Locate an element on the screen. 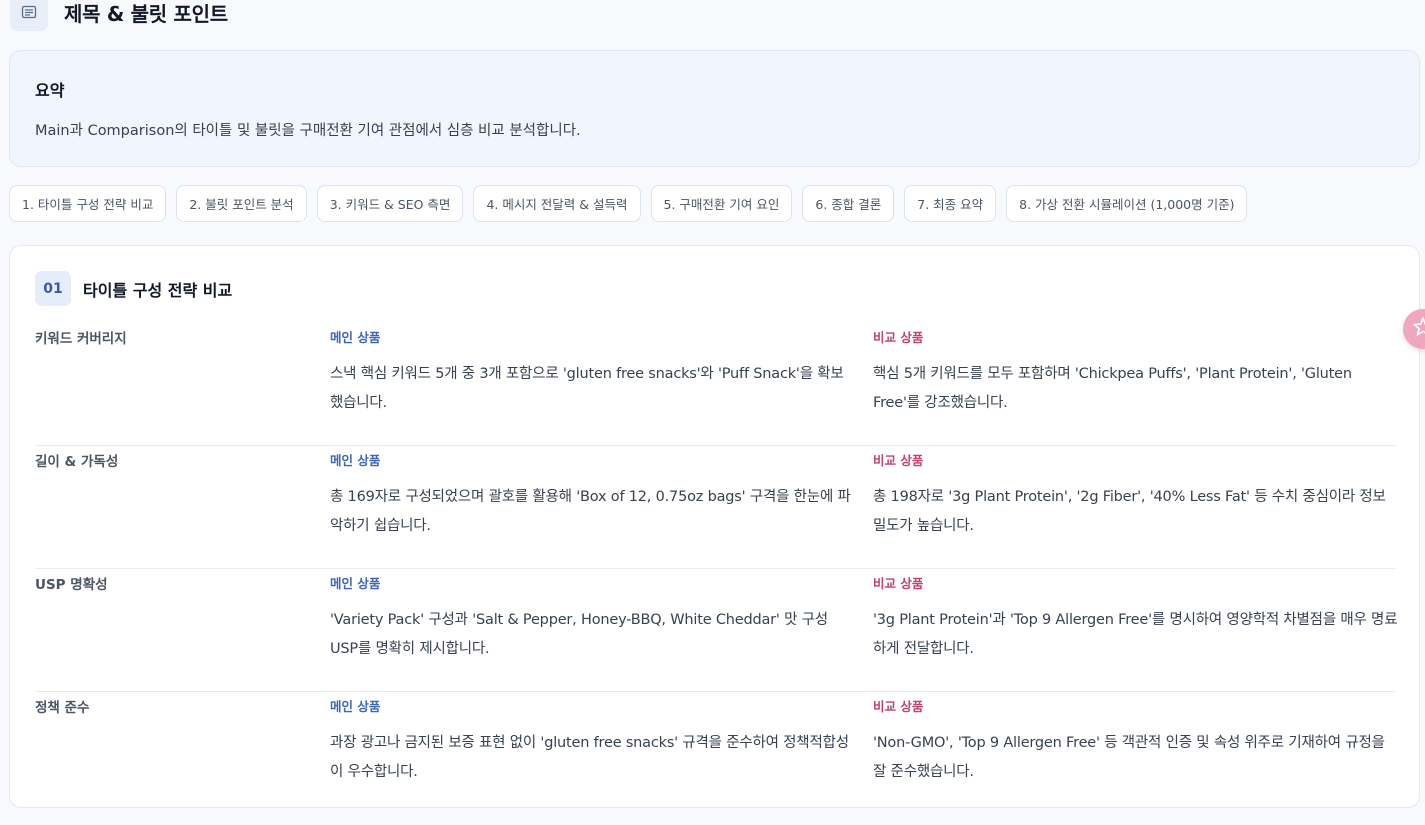 Image resolution: width=1425 pixels, height=825 pixels. tab-final-summary: 7. 최종 요약 is located at coordinates (950, 203).